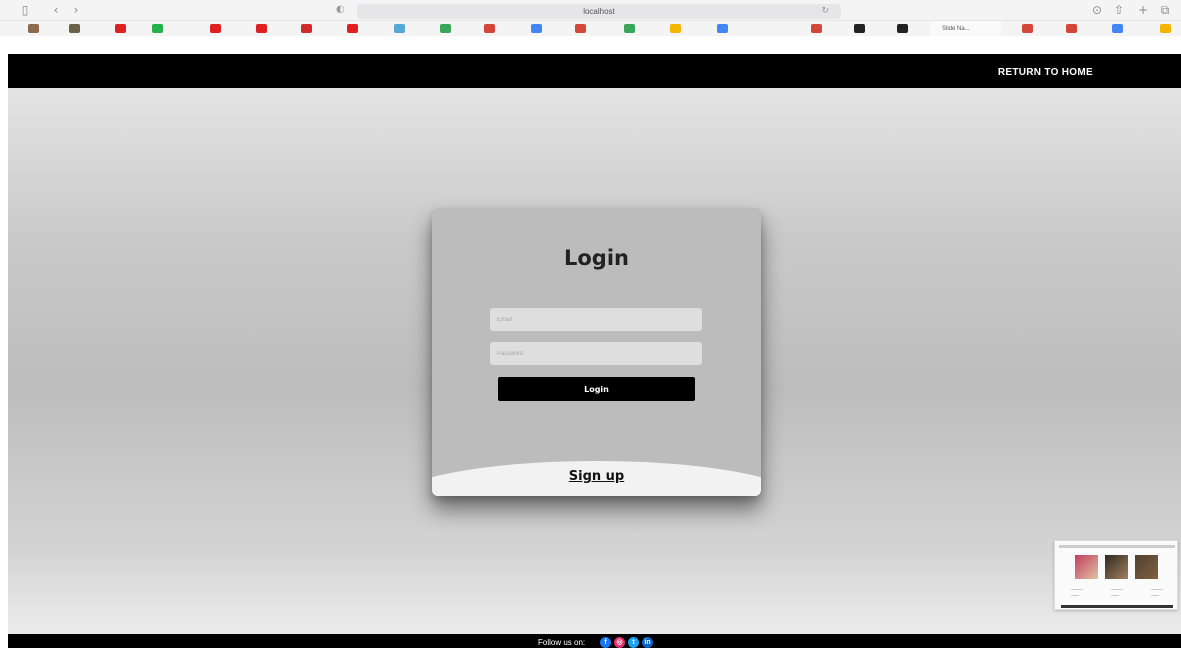  What do you see at coordinates (306, 28) in the screenshot?
I see `gear-icon` at bounding box center [306, 28].